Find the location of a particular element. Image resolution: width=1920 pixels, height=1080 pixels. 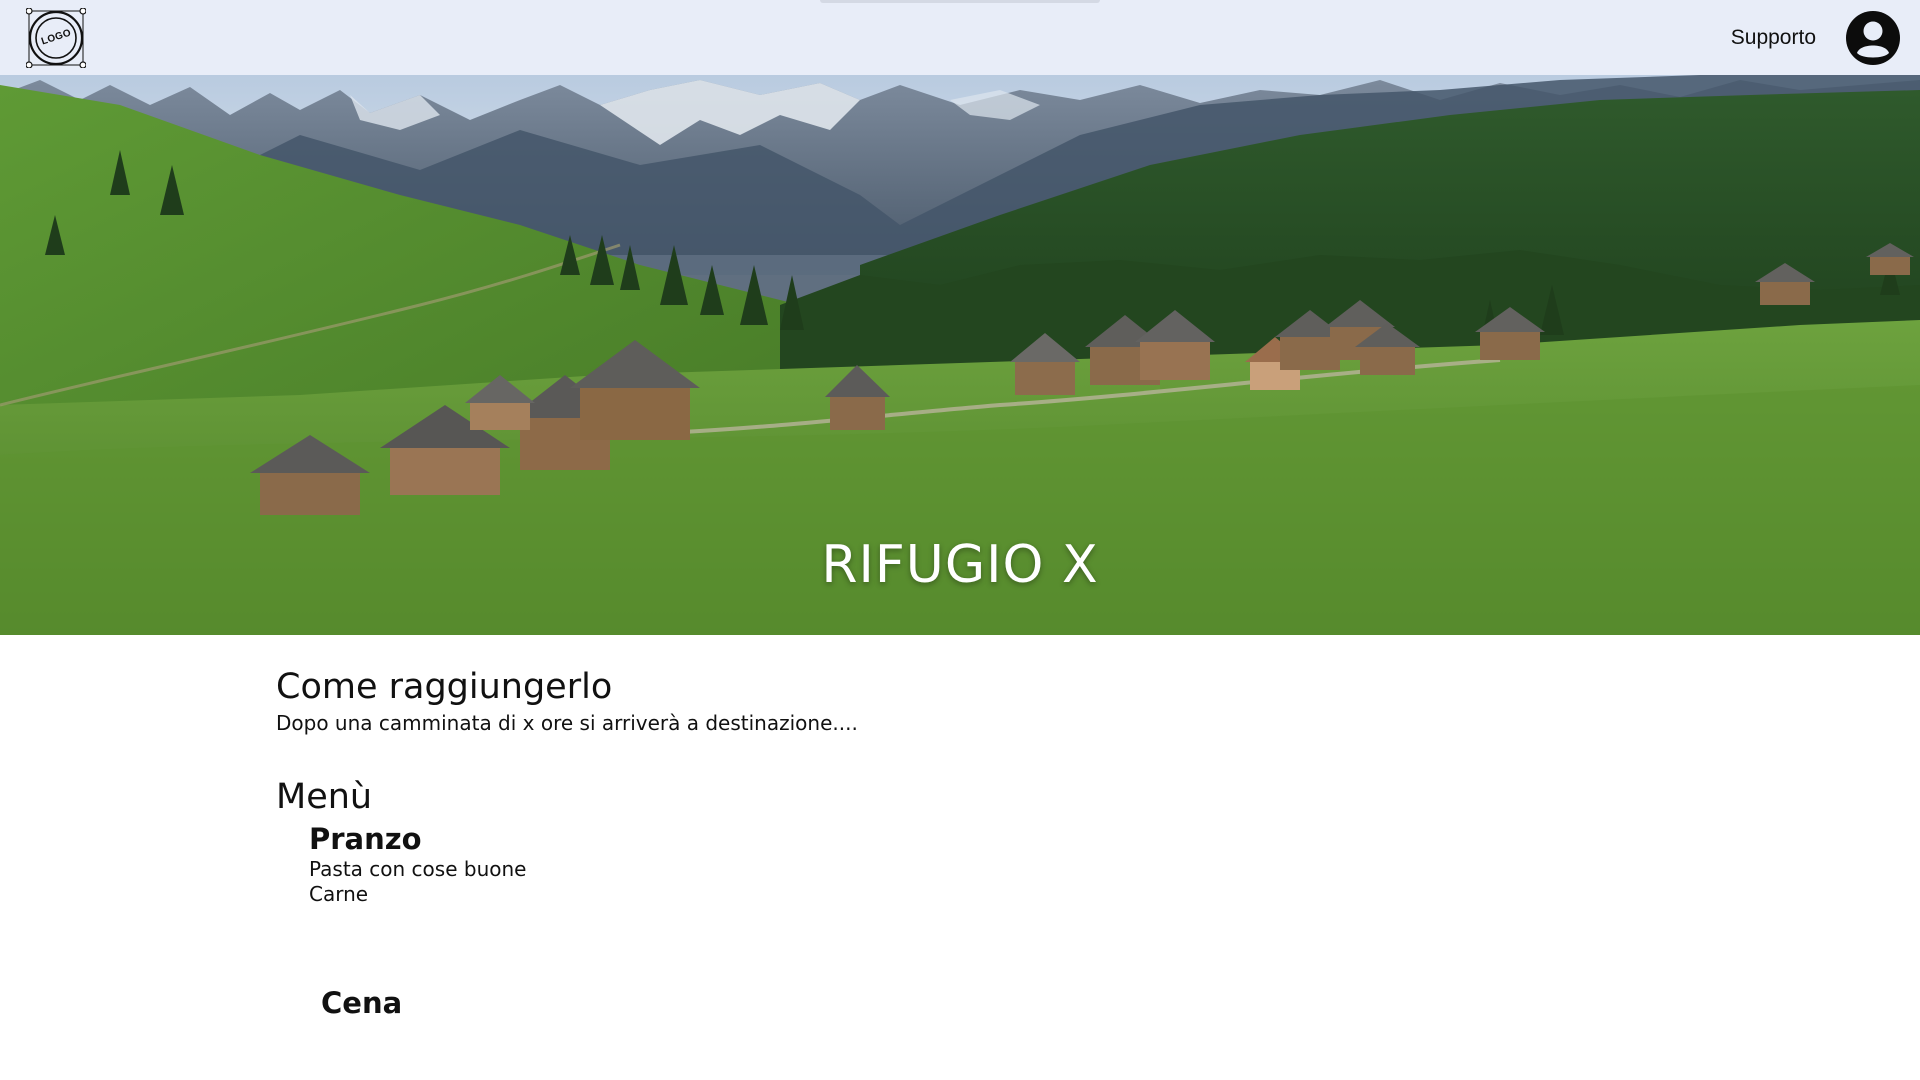

lunch-title: Pranzo is located at coordinates (365, 839).